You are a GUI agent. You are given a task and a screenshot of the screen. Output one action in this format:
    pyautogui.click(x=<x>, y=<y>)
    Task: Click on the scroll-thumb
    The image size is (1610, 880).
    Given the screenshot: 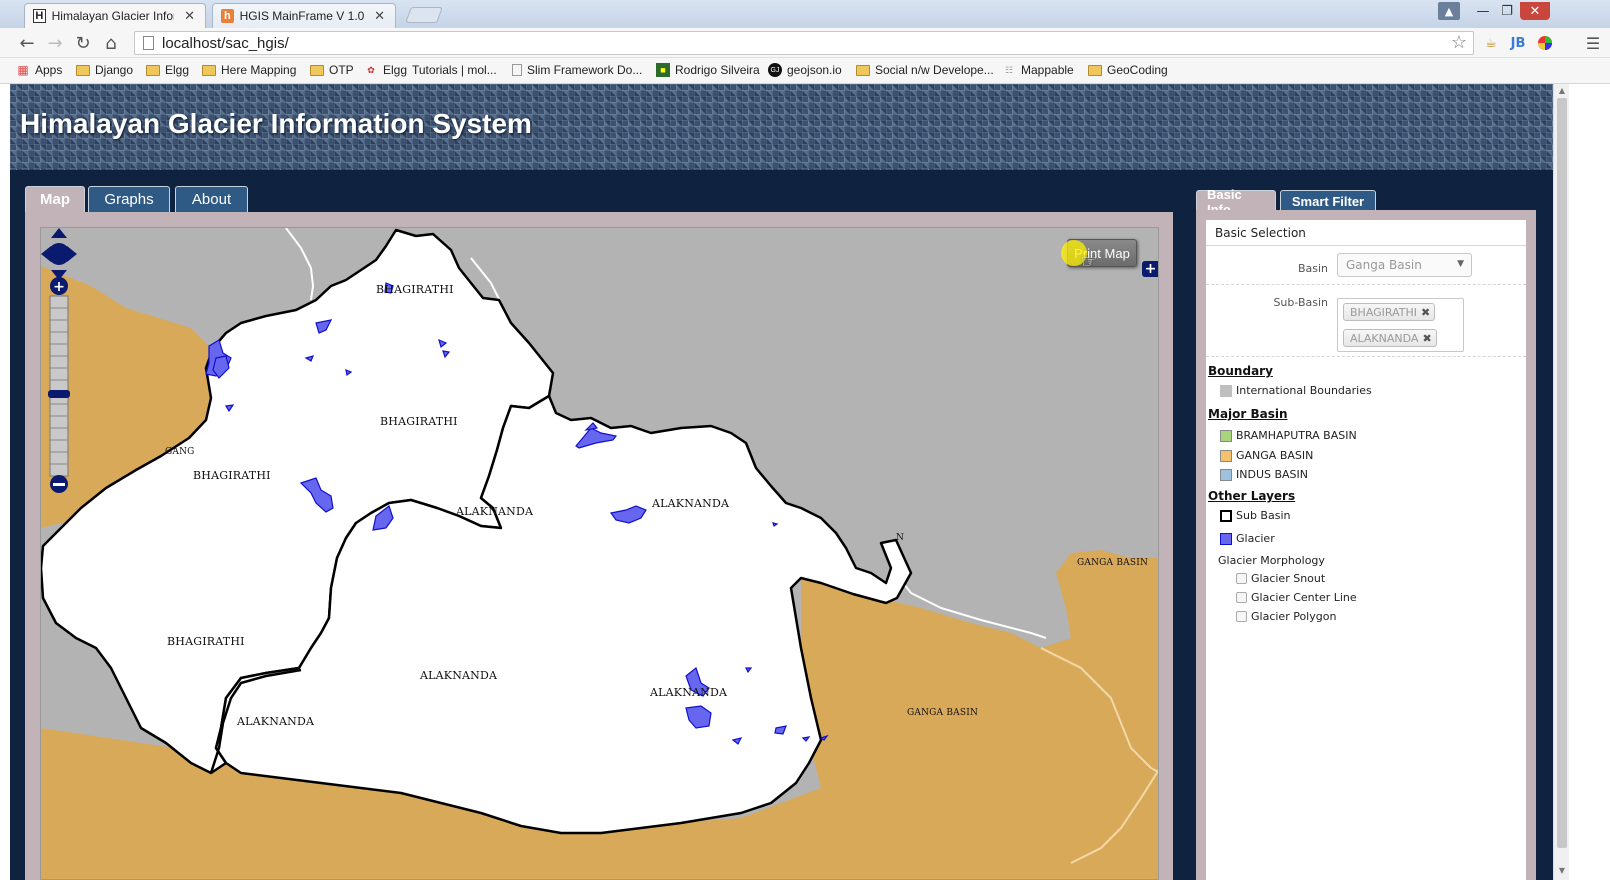 What is the action you would take?
    pyautogui.click(x=1562, y=473)
    